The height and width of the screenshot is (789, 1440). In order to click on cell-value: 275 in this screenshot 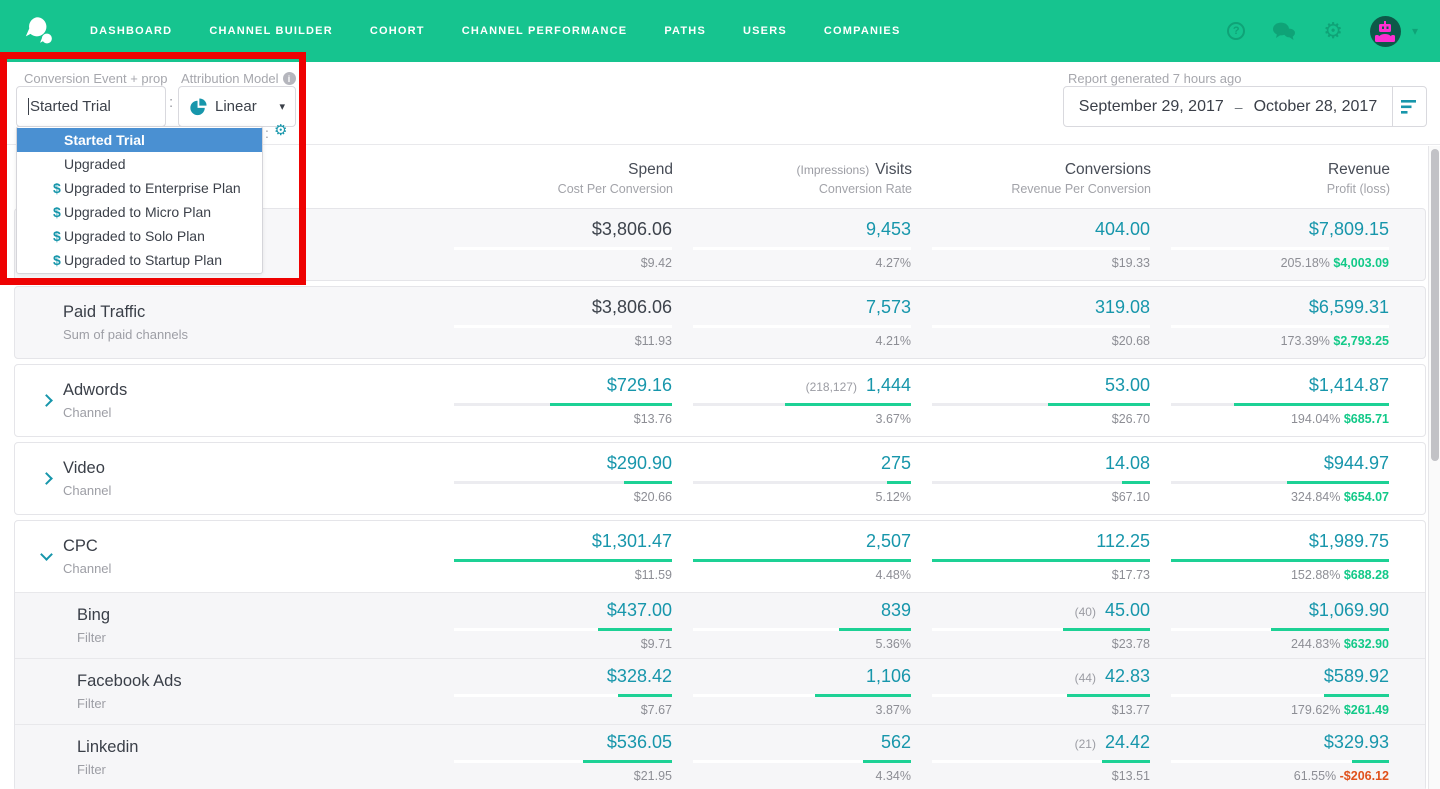, I will do `click(896, 463)`.